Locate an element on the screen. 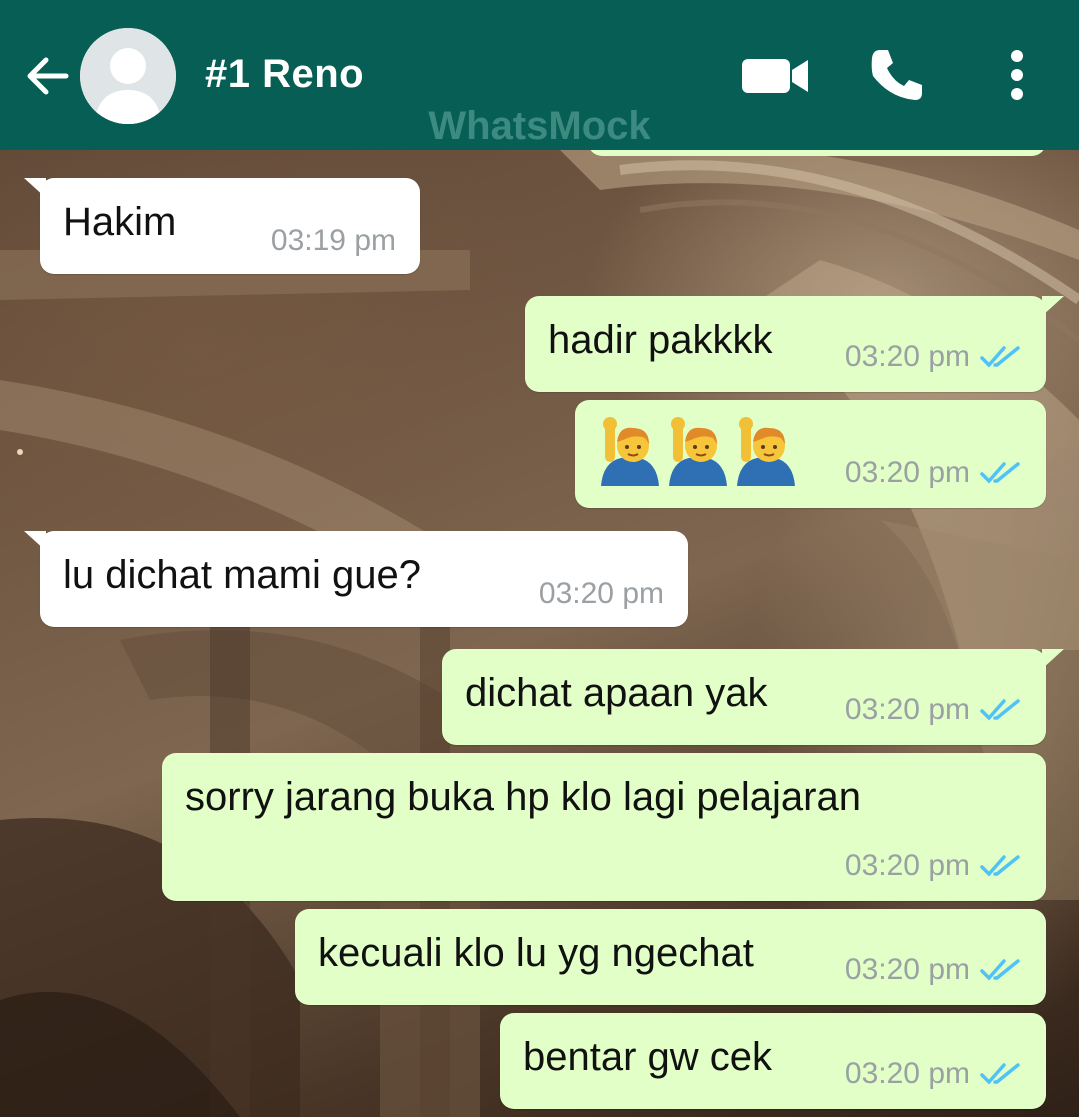 The height and width of the screenshot is (1117, 1079). contact-name: #1 Reno is located at coordinates (284, 74).